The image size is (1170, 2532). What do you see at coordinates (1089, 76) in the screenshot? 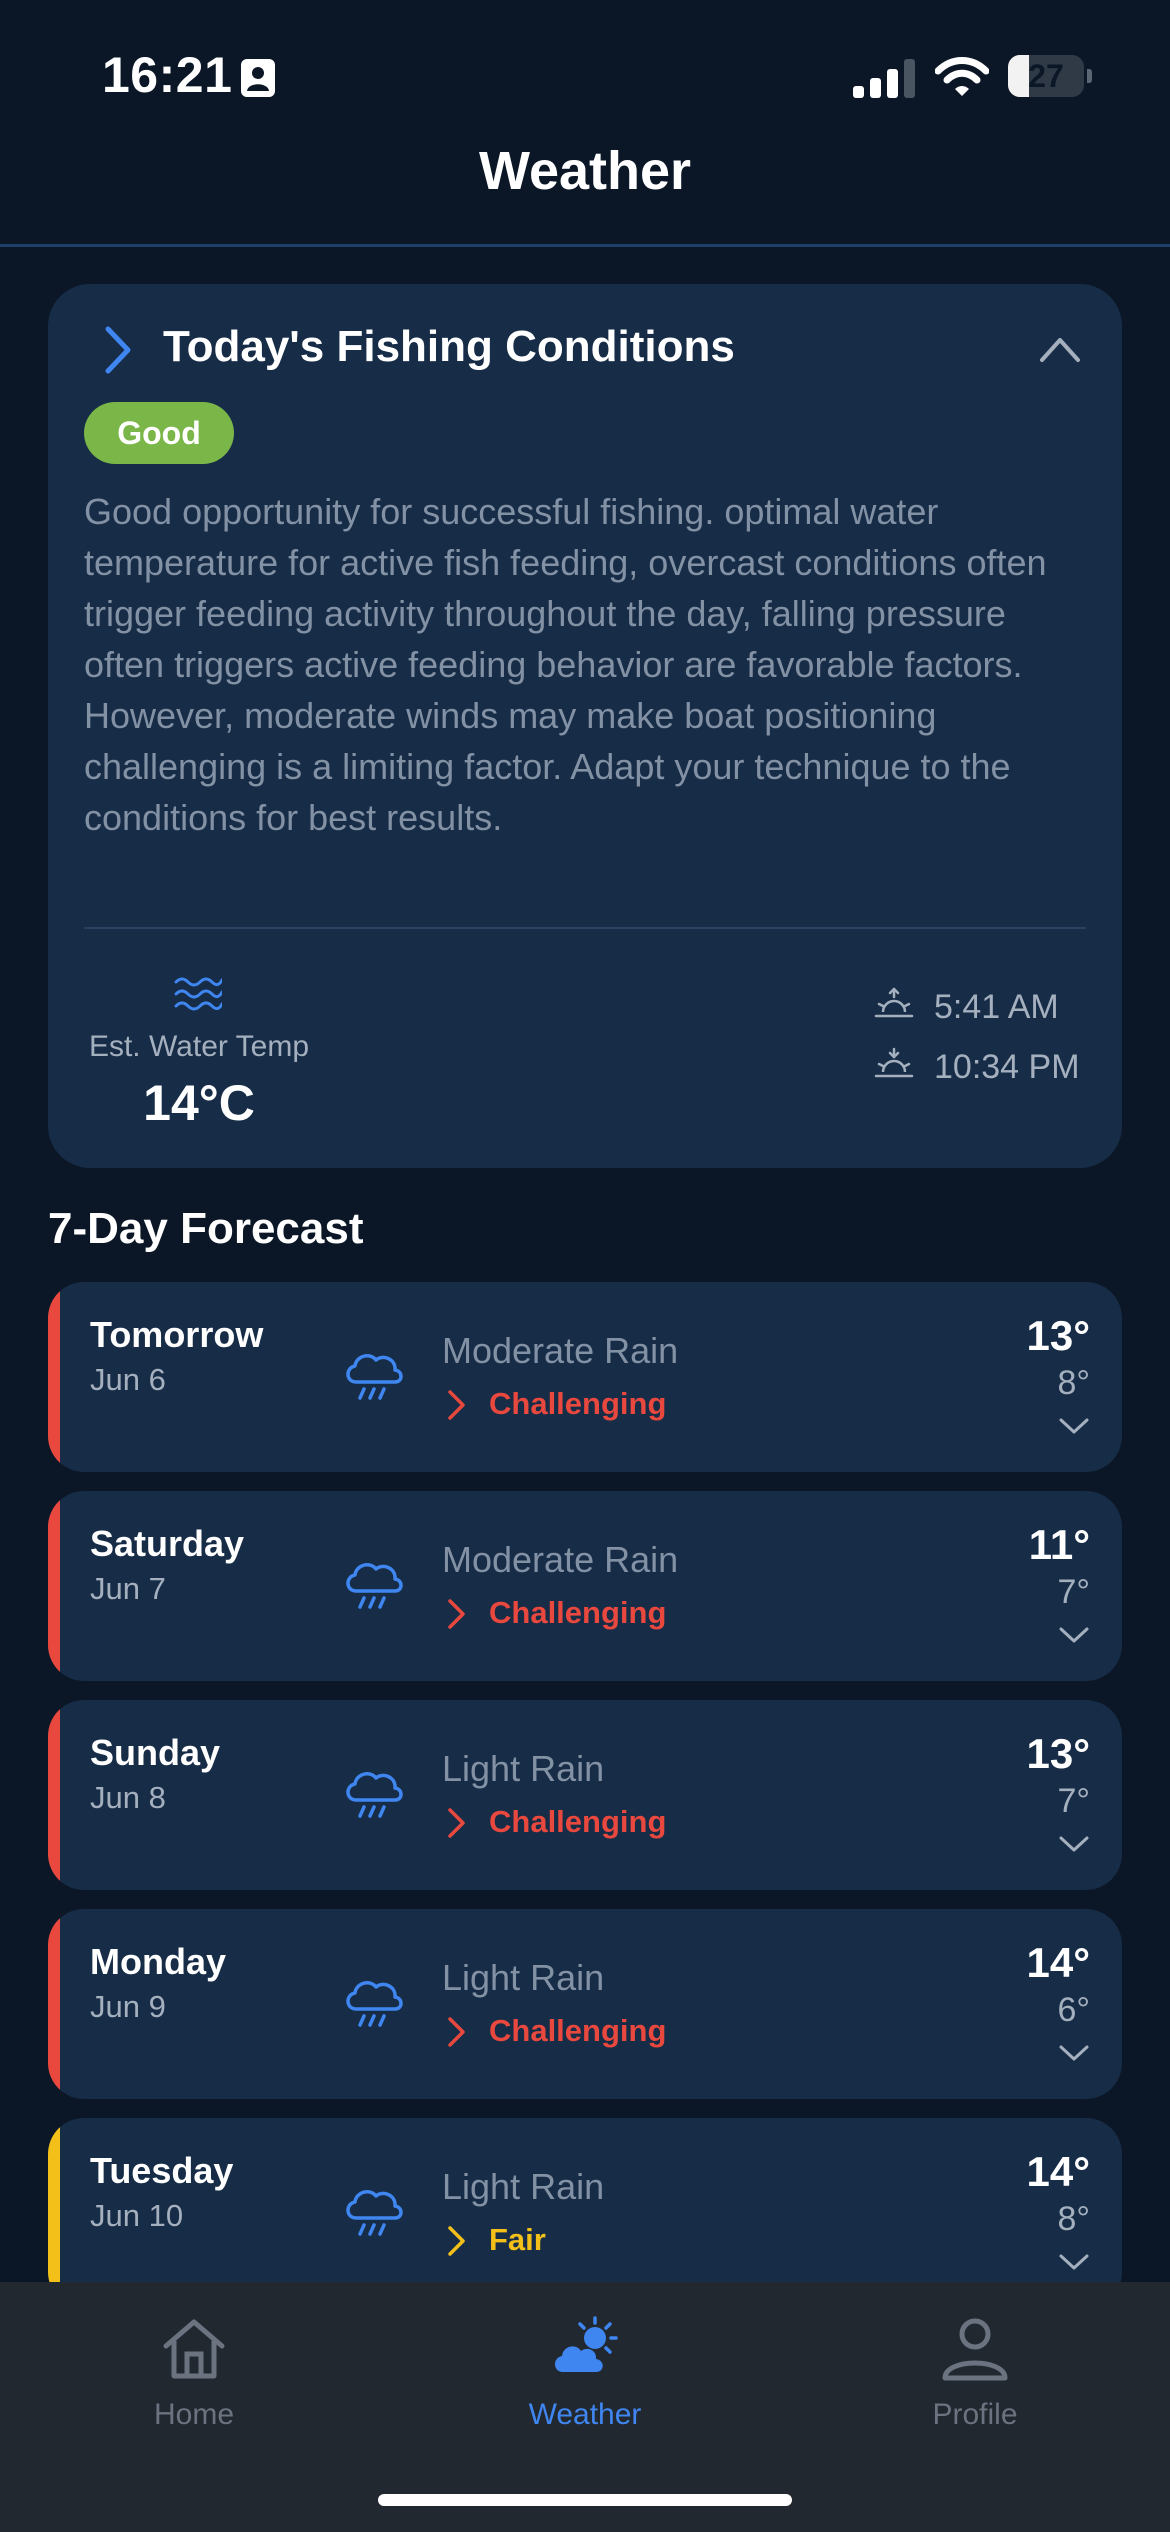
I see `battery-cap` at bounding box center [1089, 76].